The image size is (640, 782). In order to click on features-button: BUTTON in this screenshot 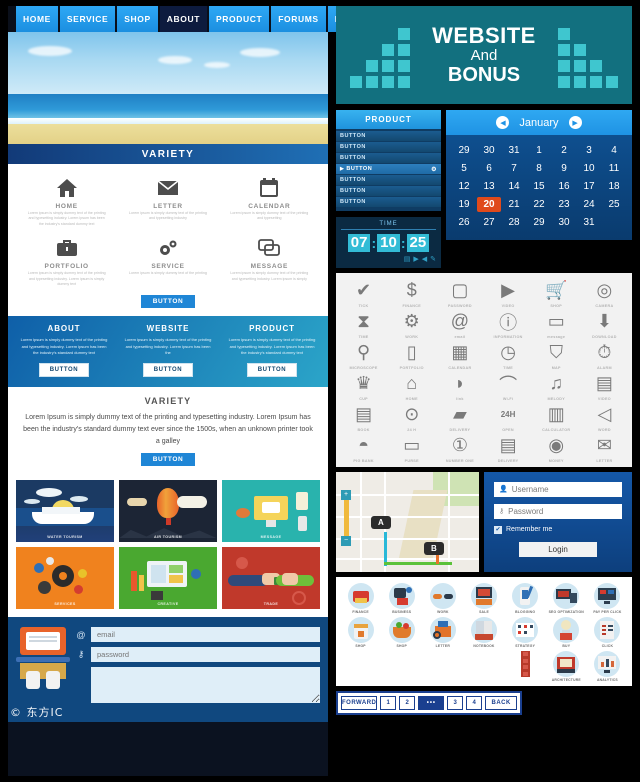, I will do `click(168, 302)`.